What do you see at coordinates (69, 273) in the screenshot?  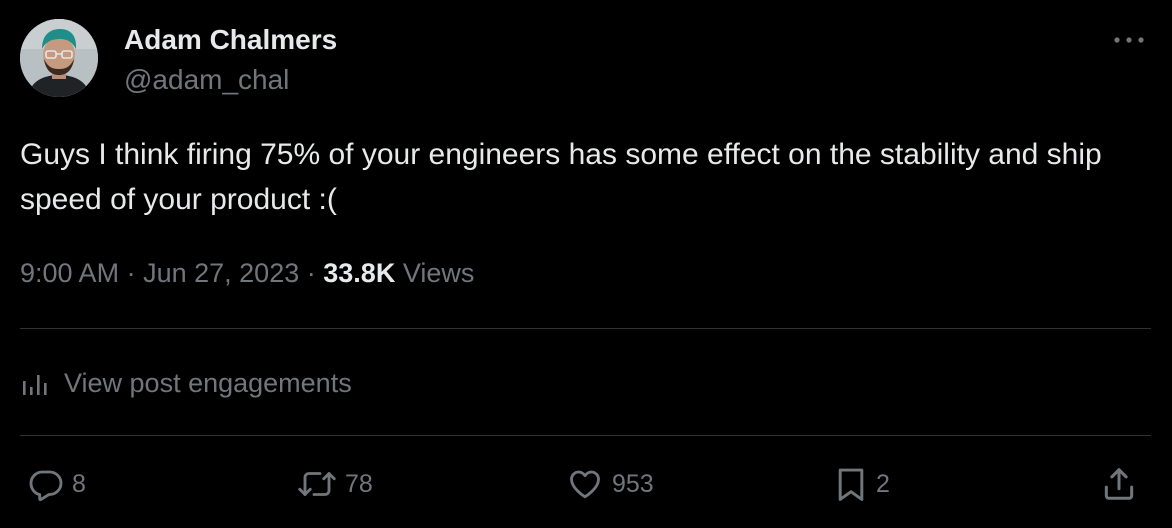 I see `tweet-time: 9:00 AM` at bounding box center [69, 273].